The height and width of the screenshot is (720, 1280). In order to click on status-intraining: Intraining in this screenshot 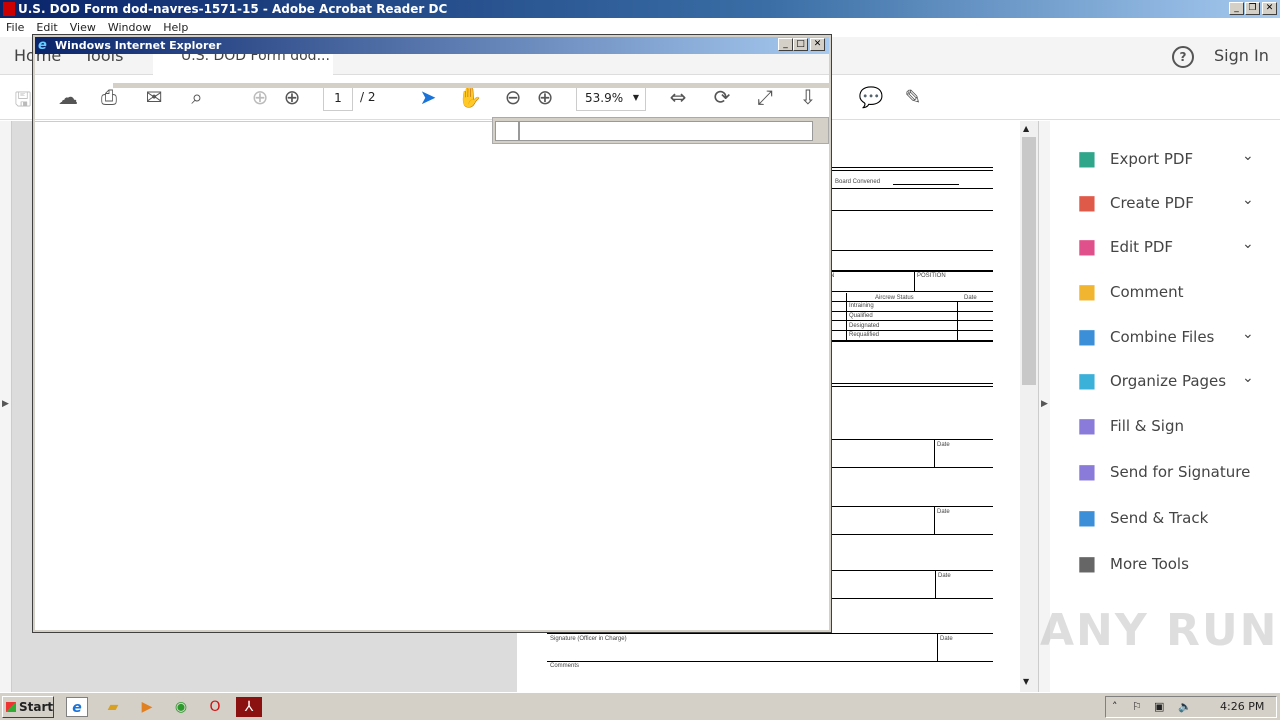, I will do `click(861, 306)`.